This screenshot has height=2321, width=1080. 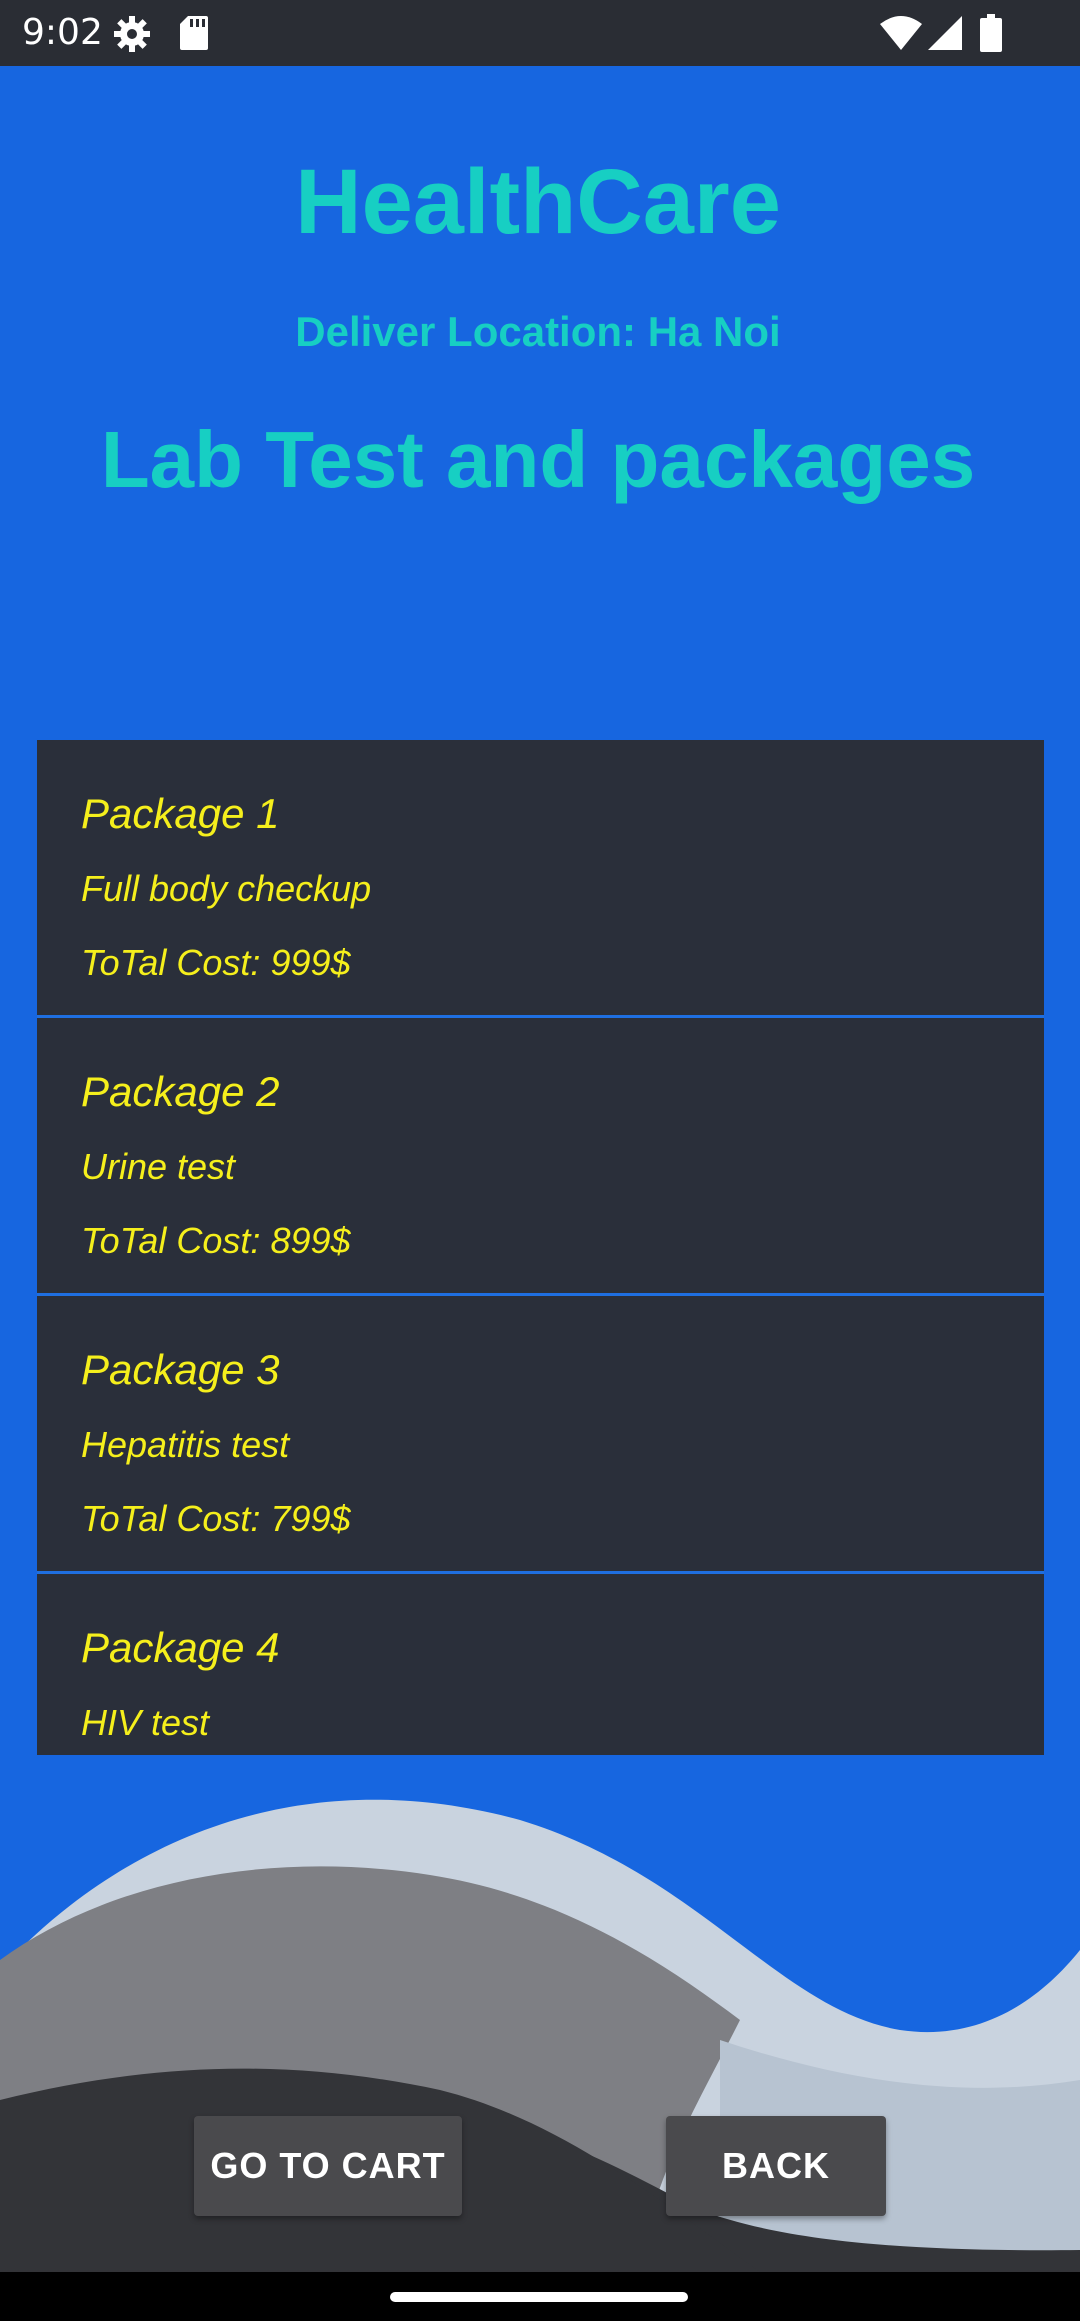 What do you see at coordinates (216, 1518) in the screenshot?
I see `package-cost: ToTal Cost: 799$` at bounding box center [216, 1518].